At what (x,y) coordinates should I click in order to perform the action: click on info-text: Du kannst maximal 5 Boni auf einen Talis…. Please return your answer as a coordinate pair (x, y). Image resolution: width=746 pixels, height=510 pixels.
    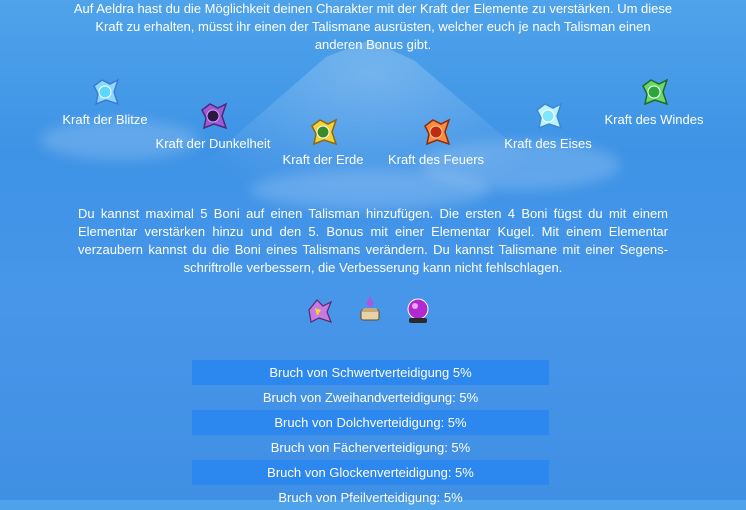
    Looking at the image, I should click on (373, 240).